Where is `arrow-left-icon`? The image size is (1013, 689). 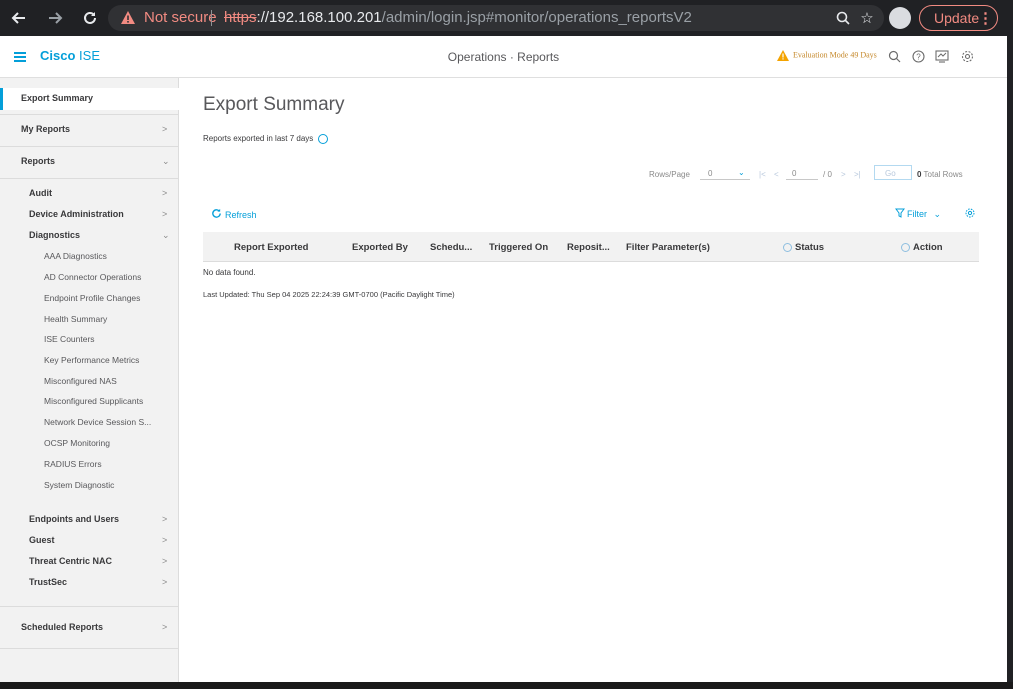 arrow-left-icon is located at coordinates (18, 18).